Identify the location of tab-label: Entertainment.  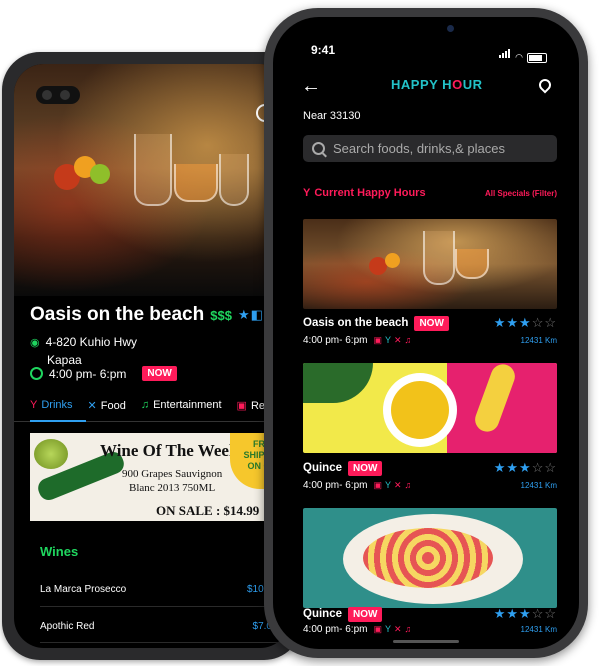
(187, 405).